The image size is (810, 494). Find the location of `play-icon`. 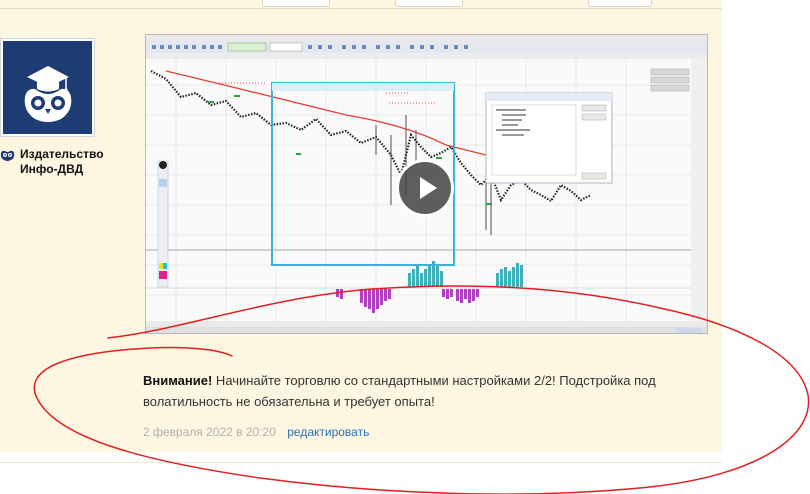

play-icon is located at coordinates (428, 188).